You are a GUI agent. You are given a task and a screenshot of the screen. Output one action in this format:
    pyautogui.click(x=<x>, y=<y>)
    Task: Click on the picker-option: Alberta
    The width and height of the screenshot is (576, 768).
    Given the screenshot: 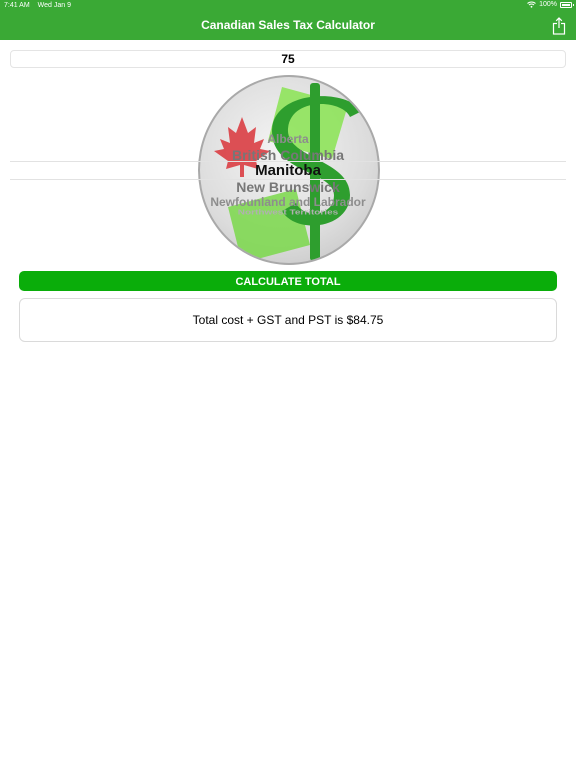 What is the action you would take?
    pyautogui.click(x=288, y=139)
    